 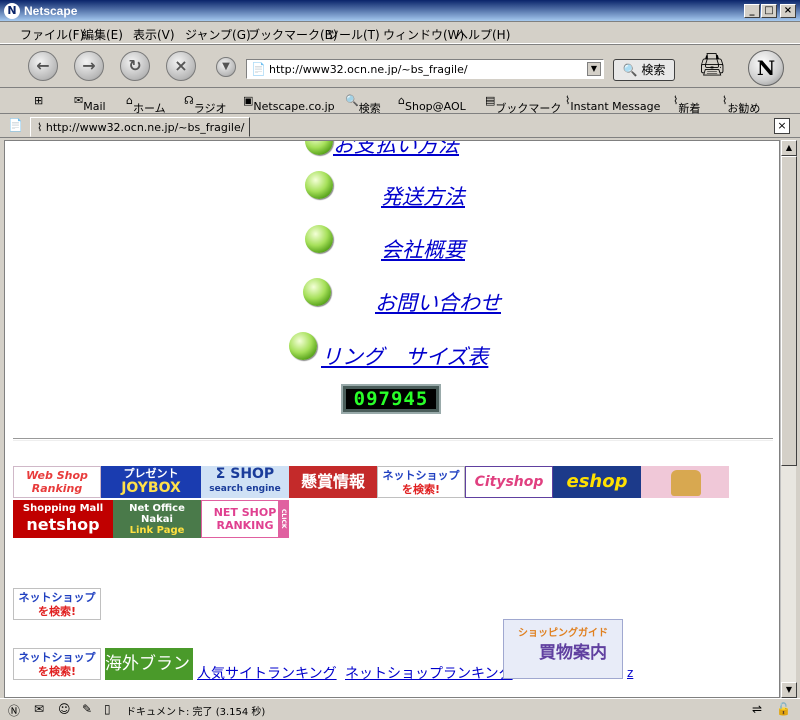 I want to click on toolbar-netscape: ▣ Netscape.co.jp, so click(x=289, y=103).